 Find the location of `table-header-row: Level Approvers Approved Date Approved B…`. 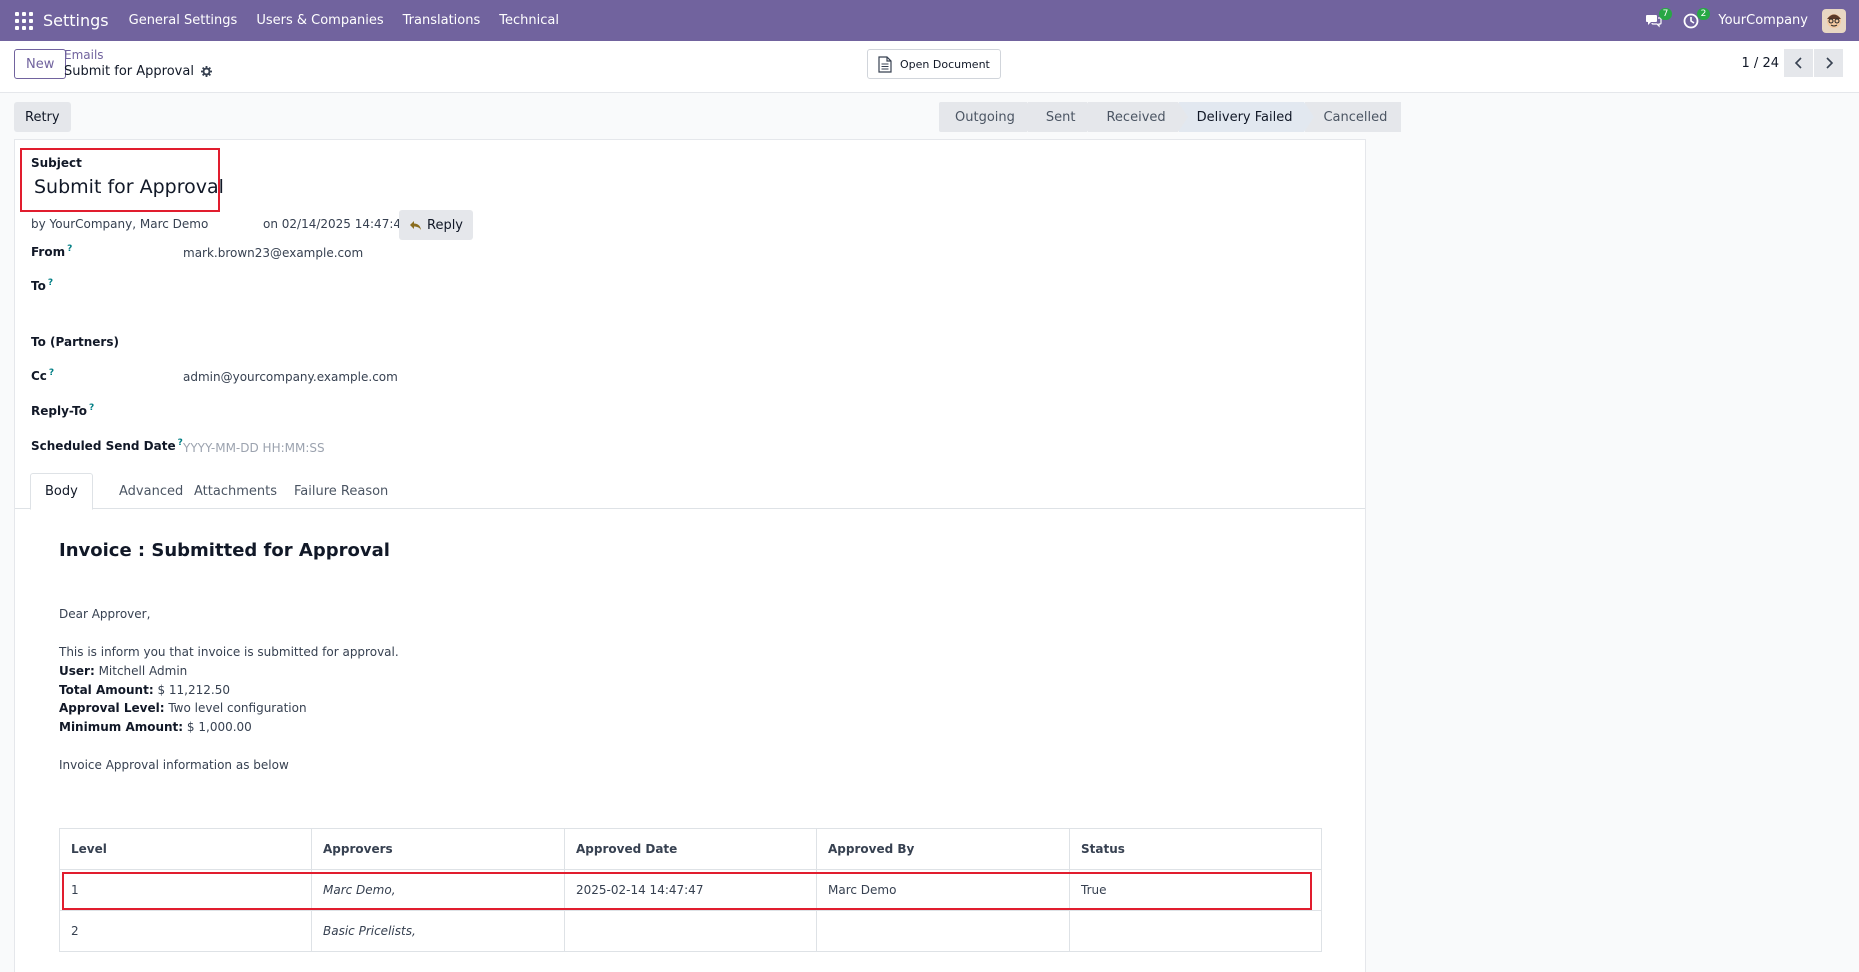

table-header-row: Level Approvers Approved Date Approved B… is located at coordinates (690, 849).